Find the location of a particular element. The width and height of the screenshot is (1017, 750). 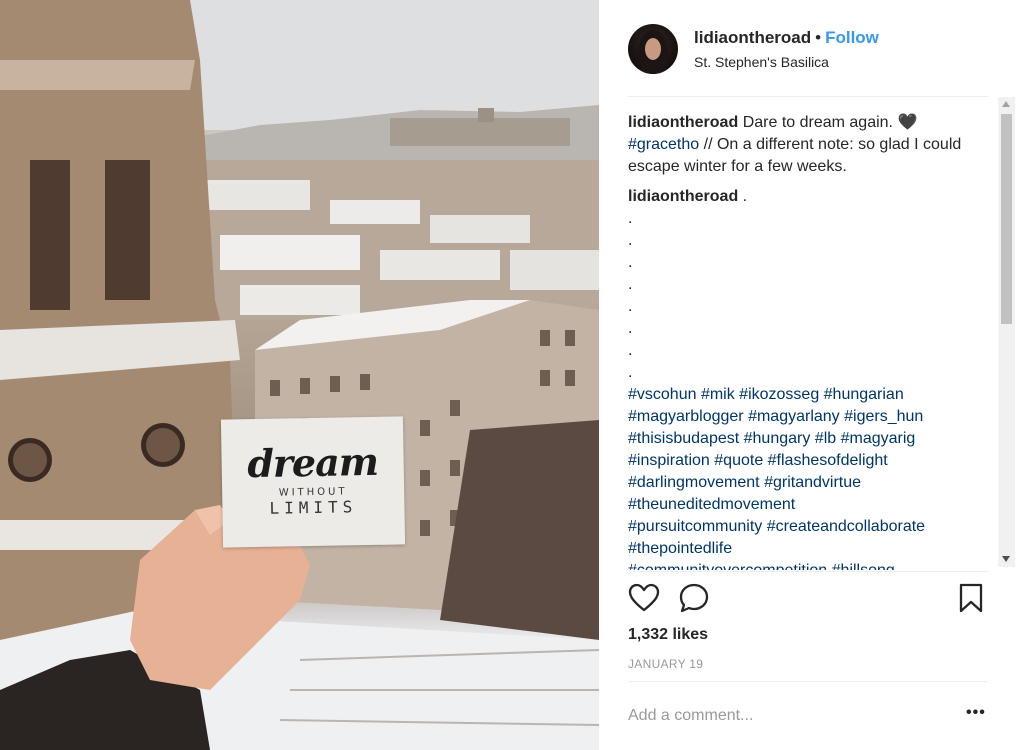

hashtag-line: #magyarblogger #magyarlany #igers_hun is located at coordinates (810, 417).